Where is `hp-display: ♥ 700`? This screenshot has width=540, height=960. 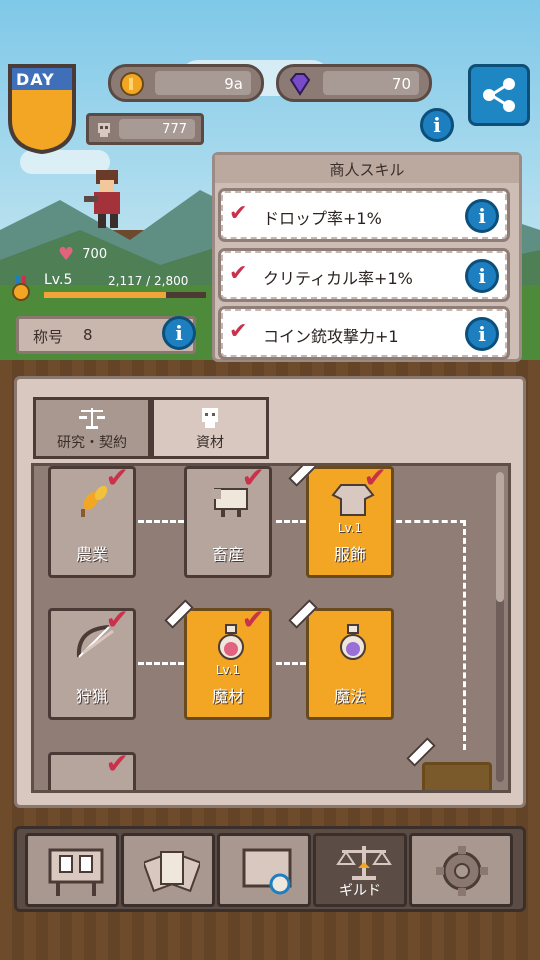
hp-display: ♥ 700 is located at coordinates (118, 255).